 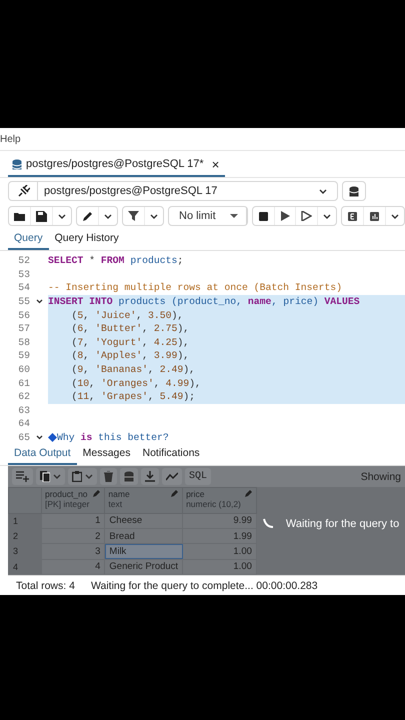 I want to click on paste-button, so click(x=82, y=476).